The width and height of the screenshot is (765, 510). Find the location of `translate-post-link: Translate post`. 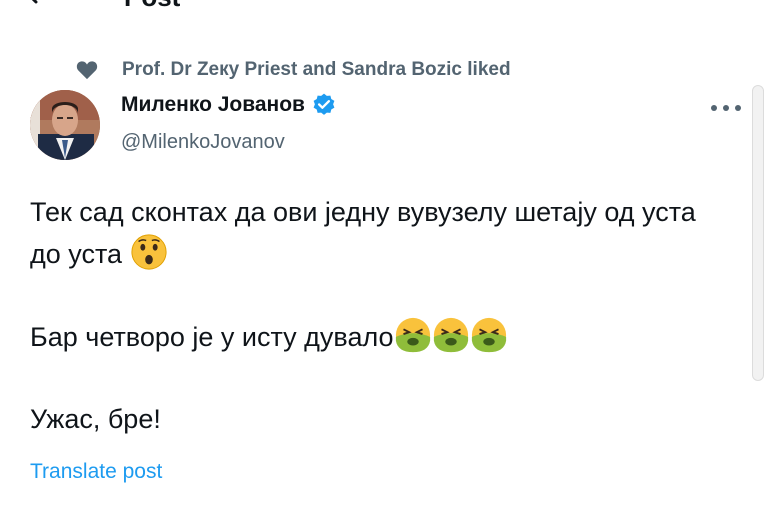

translate-post-link: Translate post is located at coordinates (96, 472).